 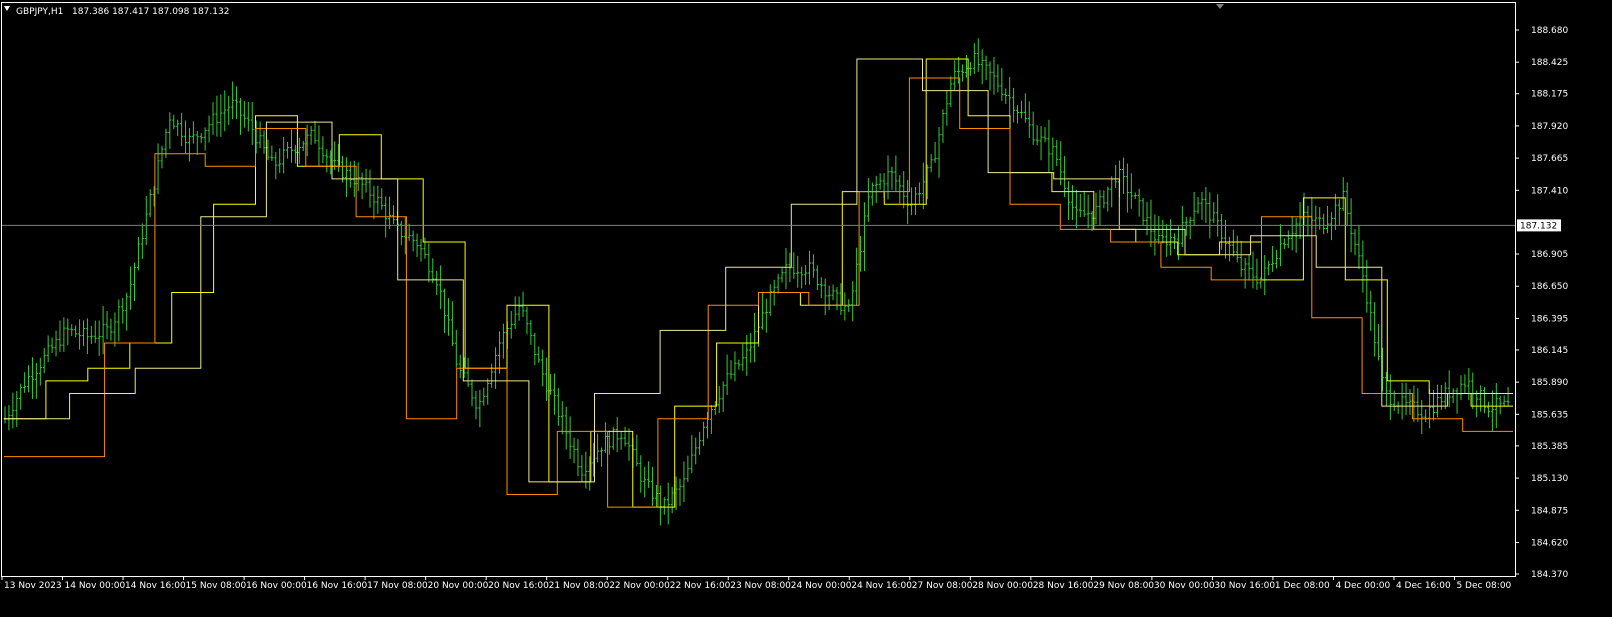 I want to click on time-tick-label: 27 Nov 08:00, so click(x=942, y=586).